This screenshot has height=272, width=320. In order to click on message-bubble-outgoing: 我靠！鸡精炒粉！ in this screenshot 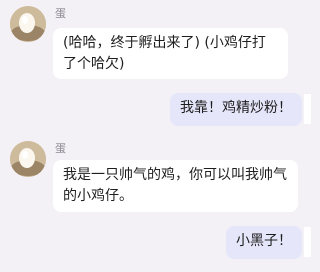, I will do `click(236, 109)`.